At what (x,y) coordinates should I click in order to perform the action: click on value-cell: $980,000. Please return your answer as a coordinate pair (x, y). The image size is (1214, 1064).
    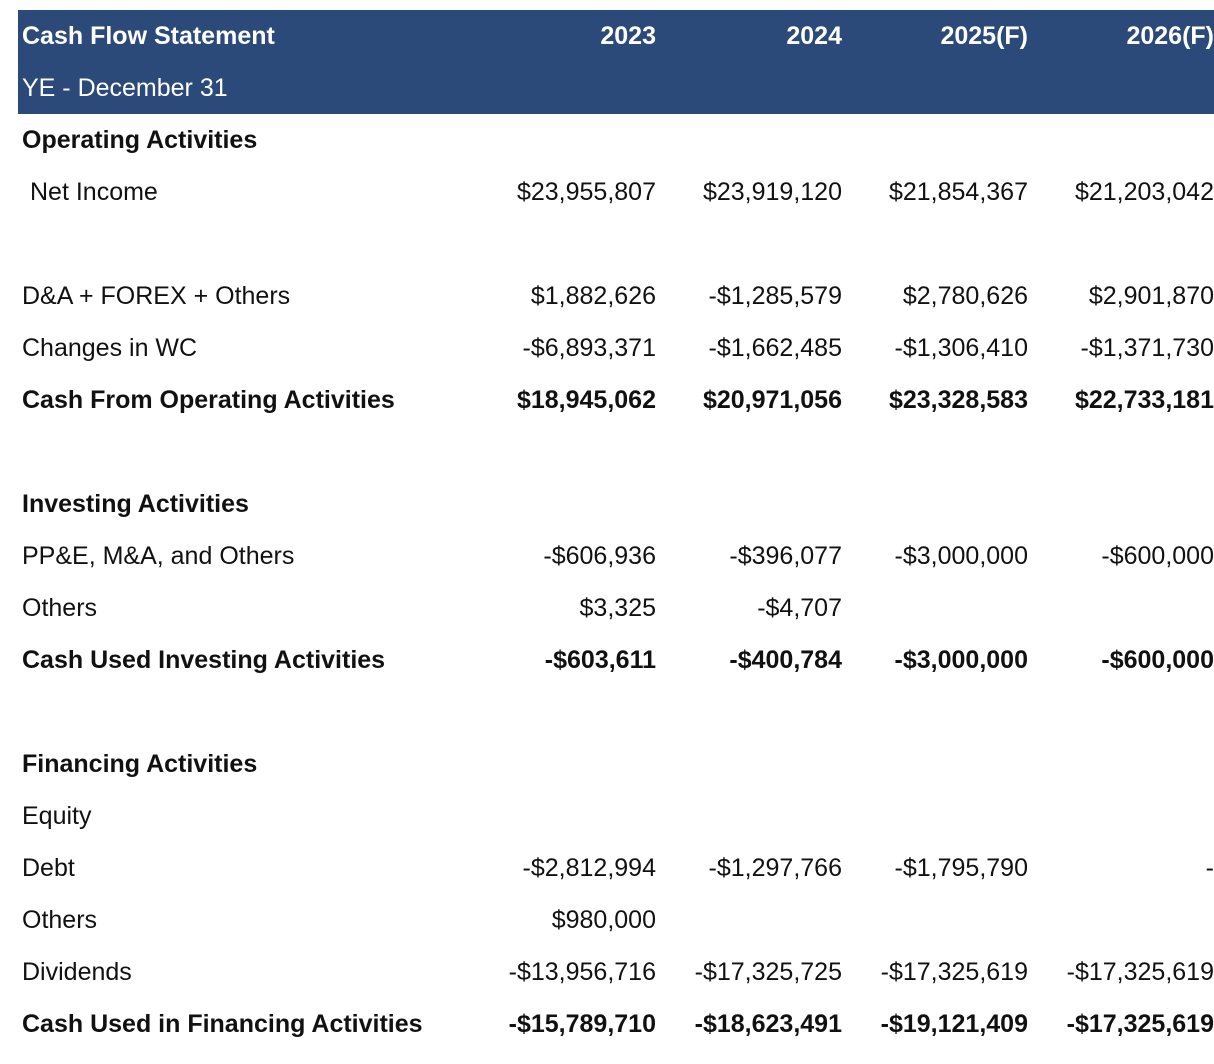
    Looking at the image, I should click on (603, 919).